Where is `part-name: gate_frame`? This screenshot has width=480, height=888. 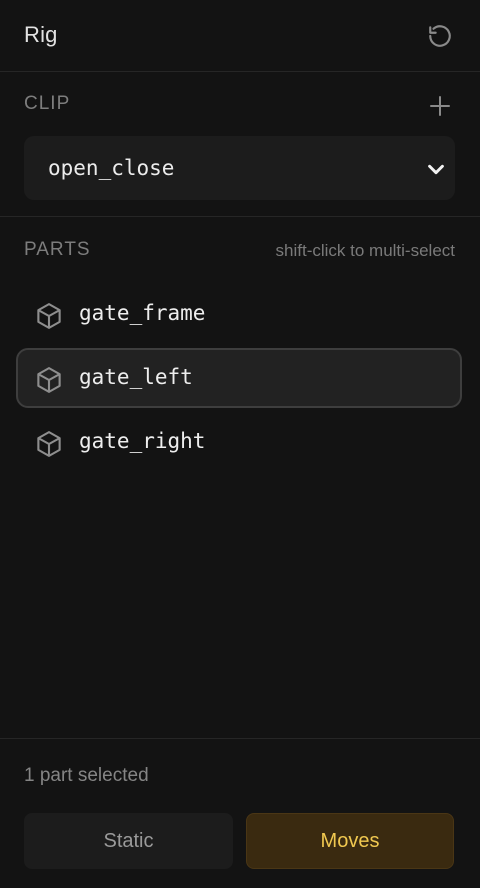
part-name: gate_frame is located at coordinates (142, 313).